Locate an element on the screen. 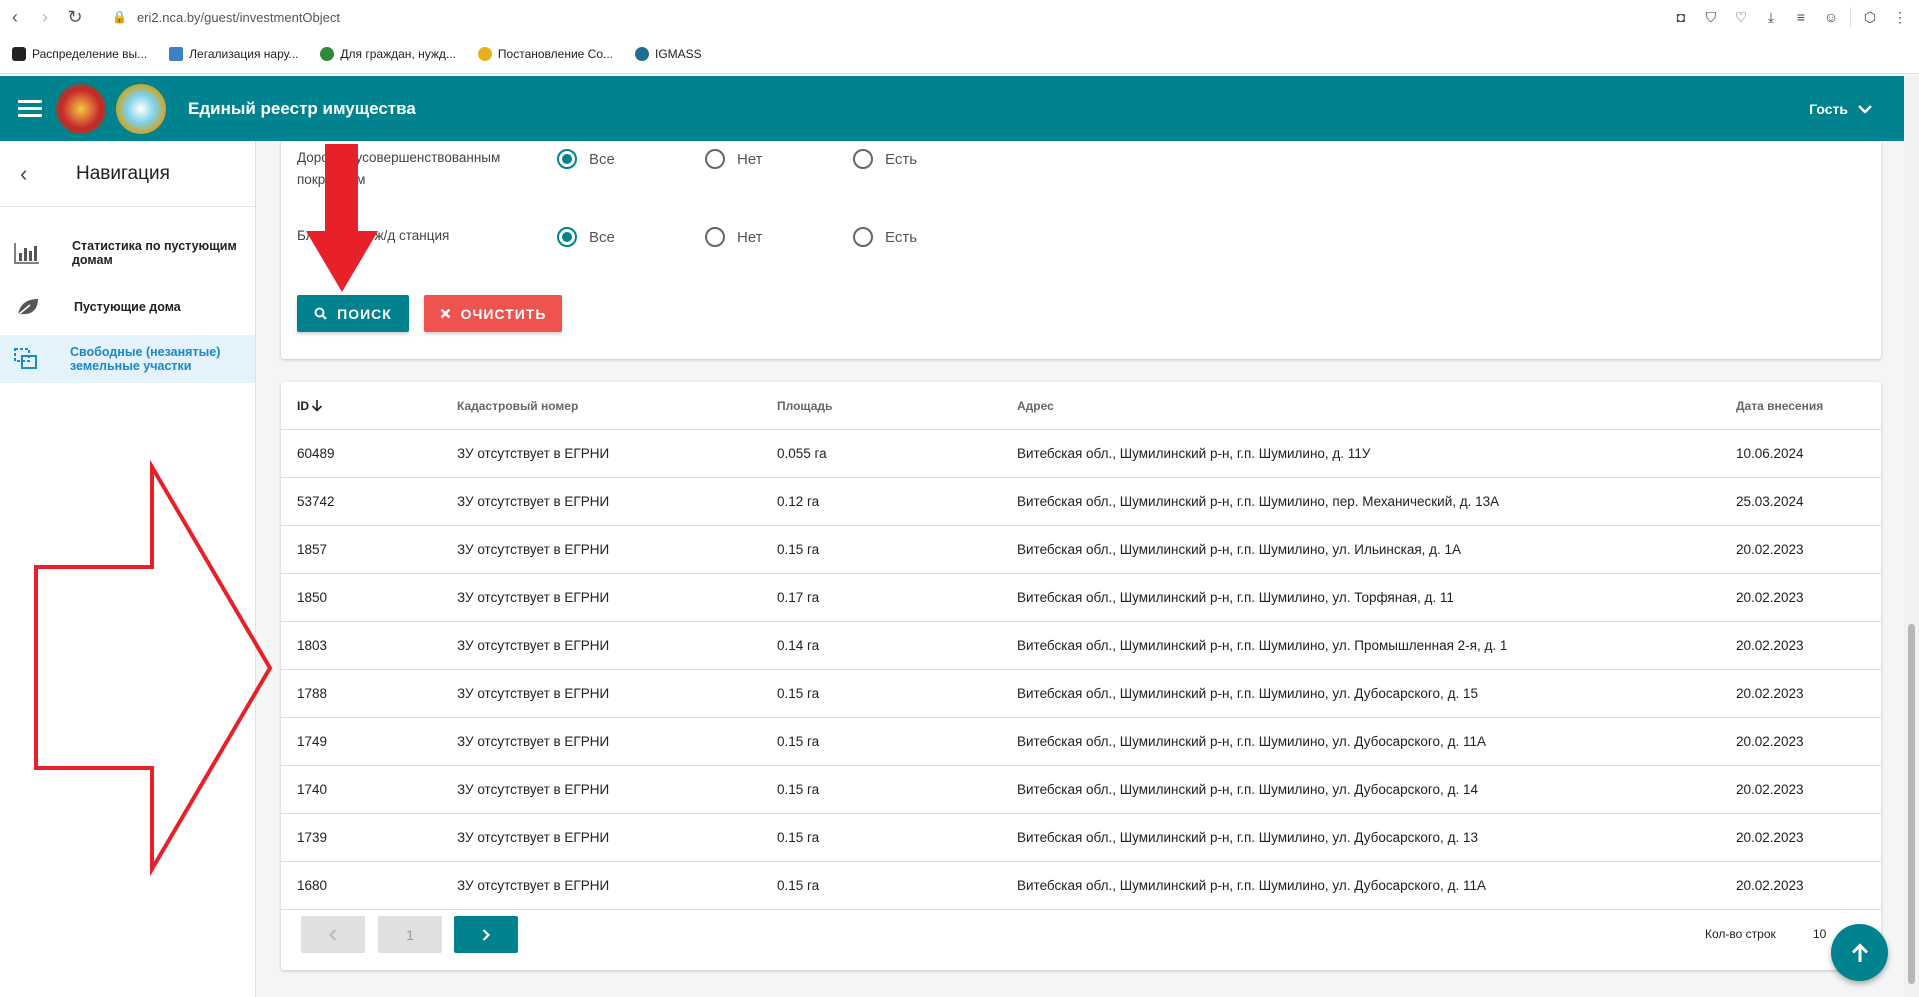 The width and height of the screenshot is (1919, 997). forward-icon: › is located at coordinates (45, 17).